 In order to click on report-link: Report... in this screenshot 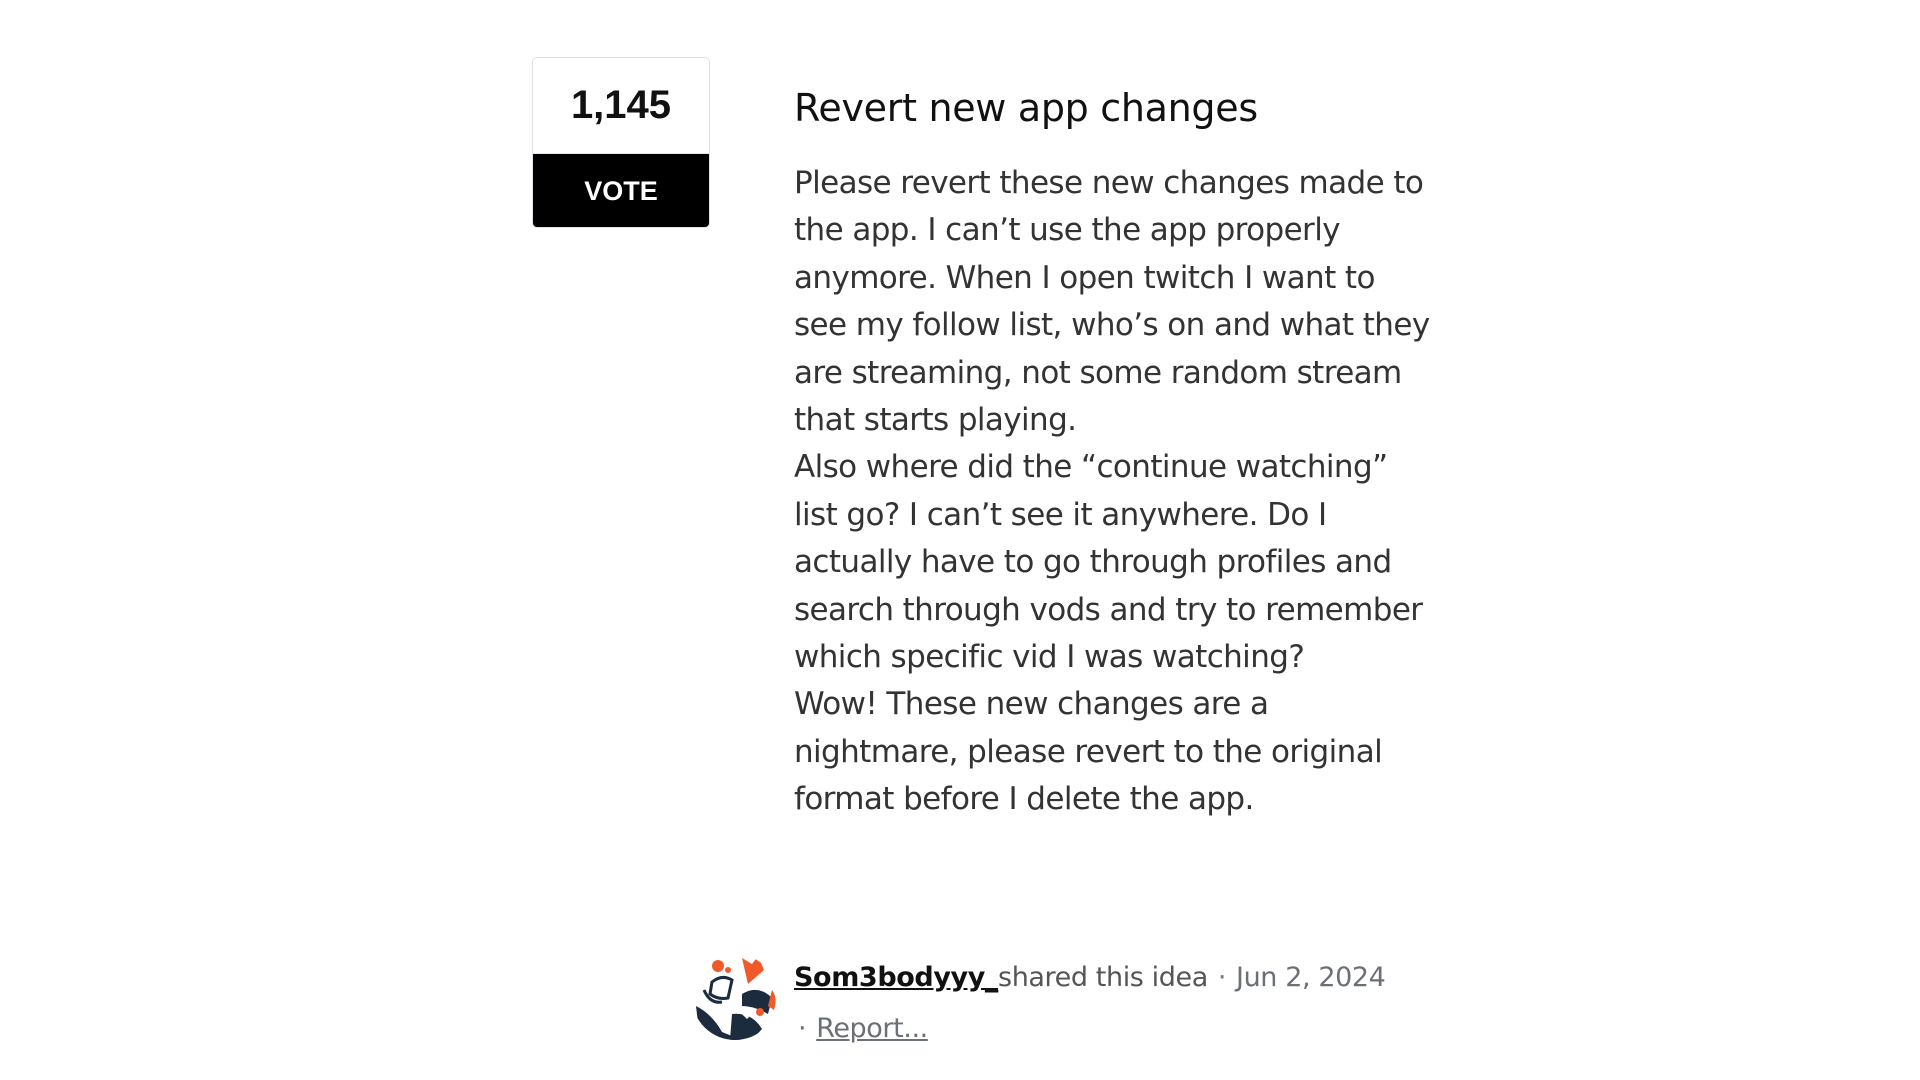, I will do `click(872, 1028)`.